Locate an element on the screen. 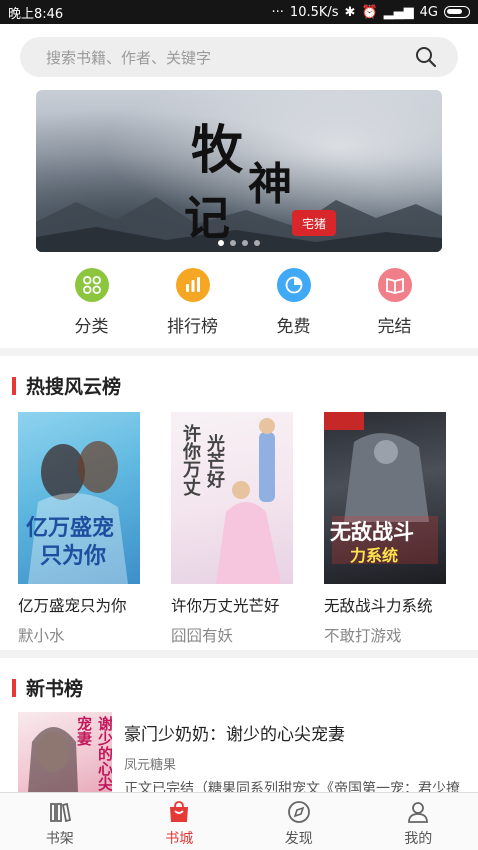 Image resolution: width=478 pixels, height=850 pixels. bottom-tab-bar: 书架 书城 发现 我的 is located at coordinates (239, 821).